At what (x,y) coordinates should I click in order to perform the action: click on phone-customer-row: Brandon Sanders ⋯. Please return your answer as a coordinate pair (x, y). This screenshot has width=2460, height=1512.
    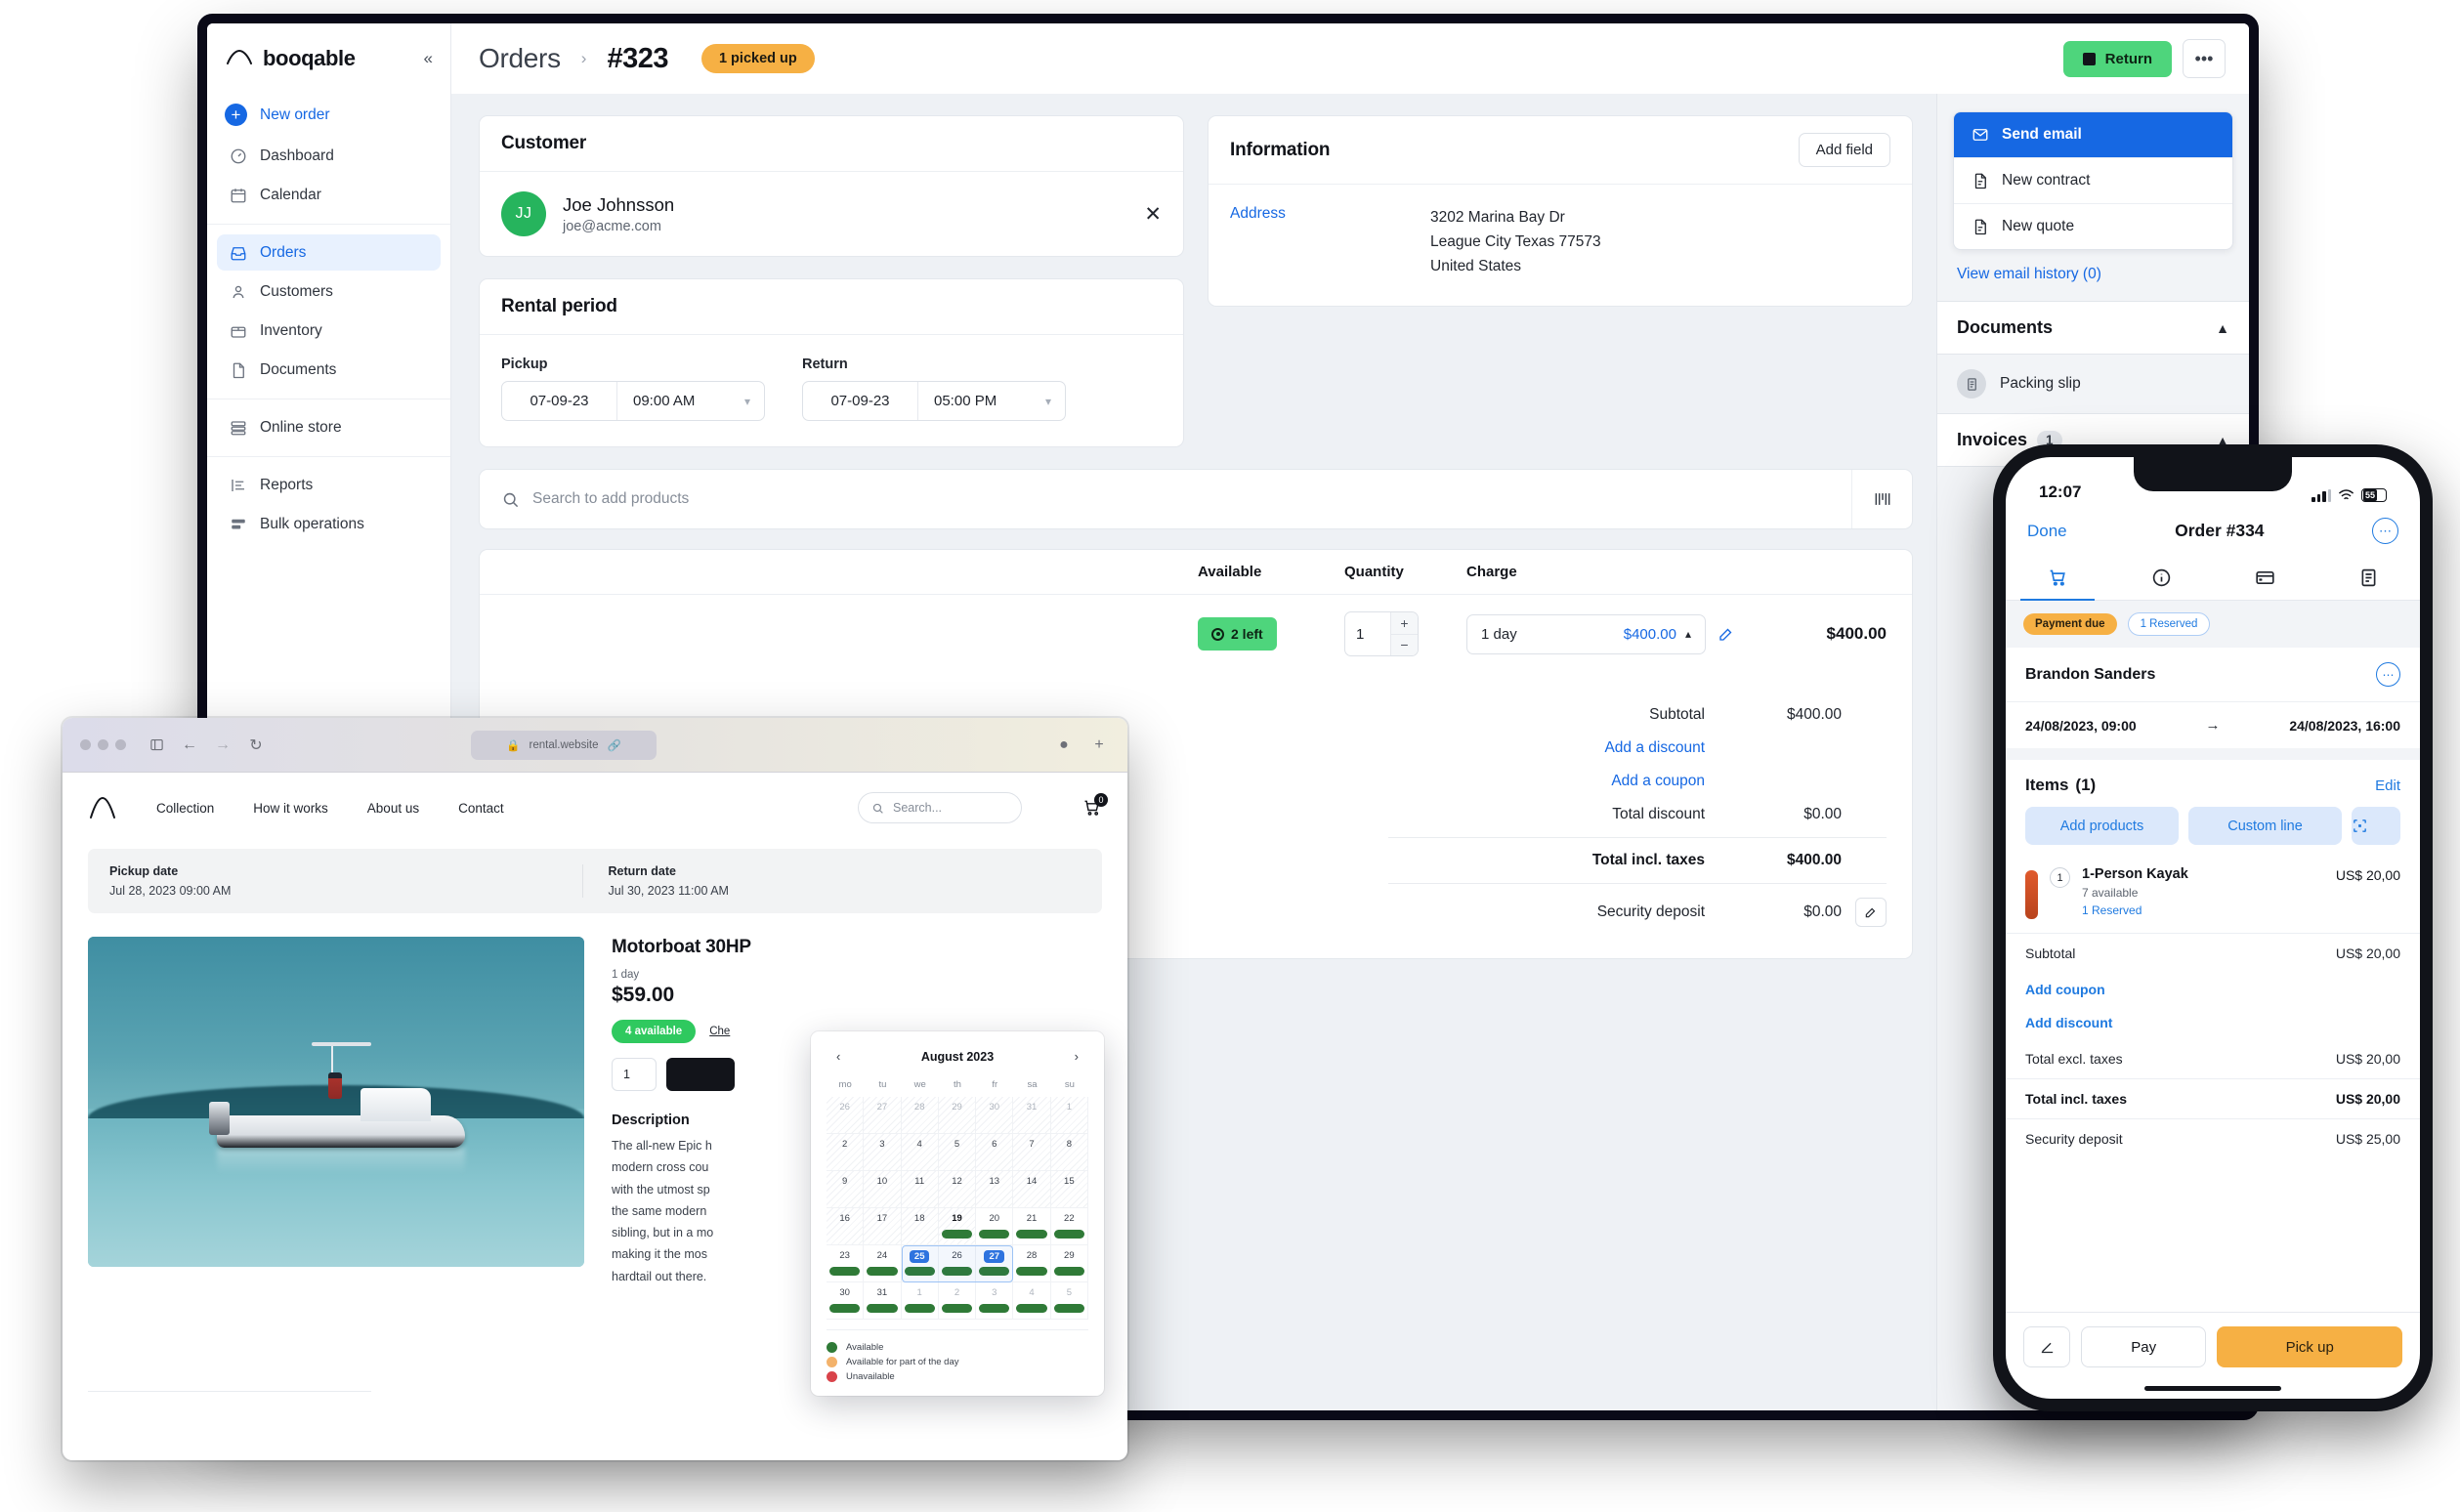
    Looking at the image, I should click on (2213, 675).